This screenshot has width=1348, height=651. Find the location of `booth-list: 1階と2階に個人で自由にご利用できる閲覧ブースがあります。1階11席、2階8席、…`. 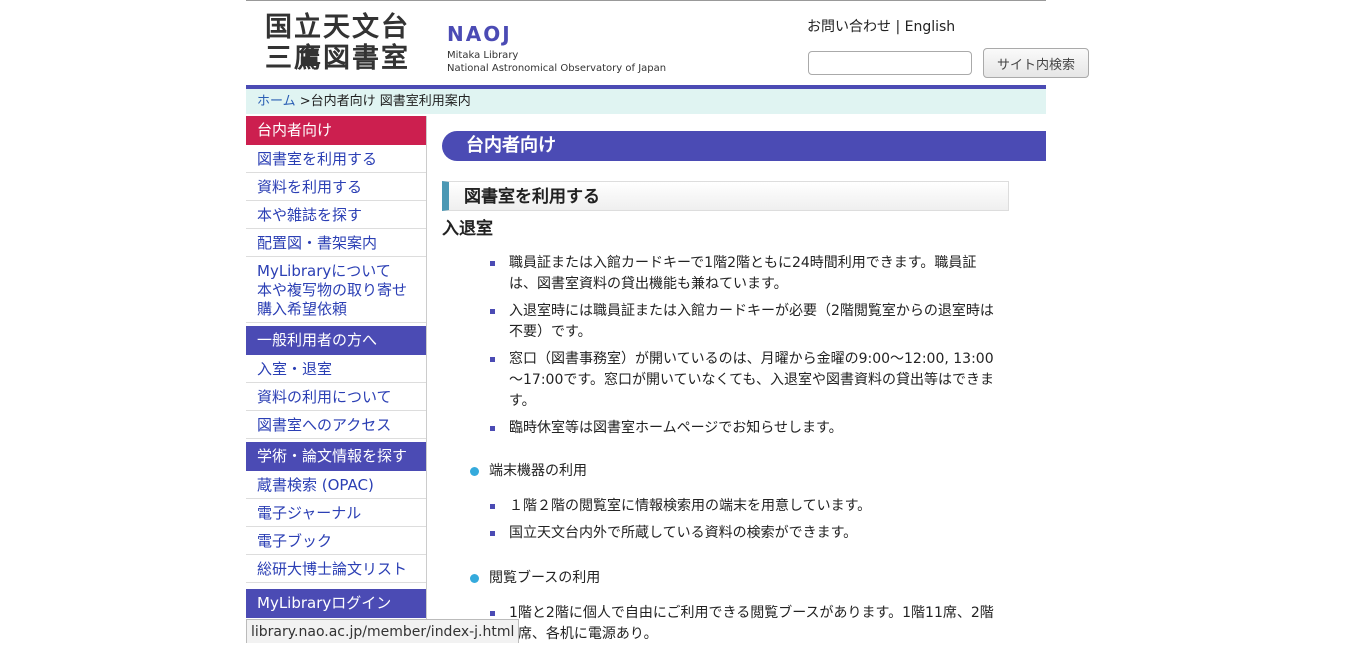

booth-list: 1階と2階に個人で自由にご利用できる閲覧ブースがあります。1階11席、2階8席、… is located at coordinates (745, 624).